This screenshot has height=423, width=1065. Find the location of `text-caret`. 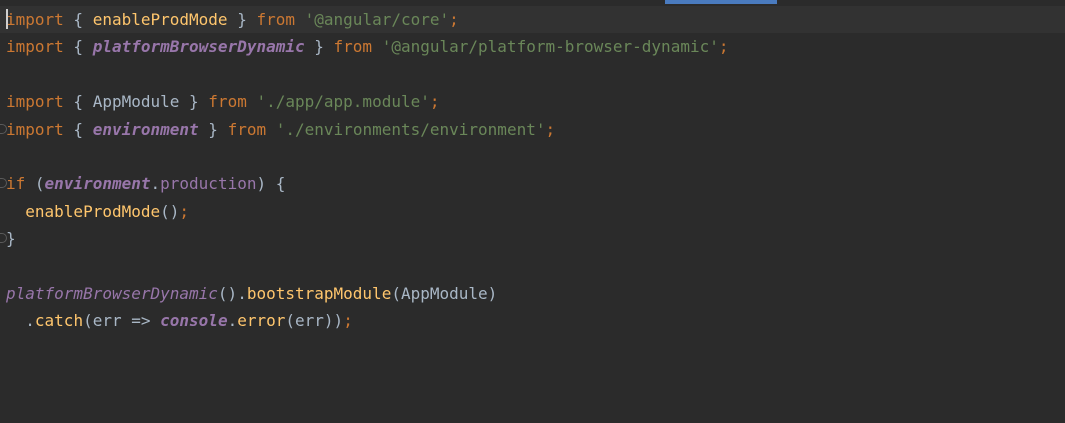

text-caret is located at coordinates (7, 19).